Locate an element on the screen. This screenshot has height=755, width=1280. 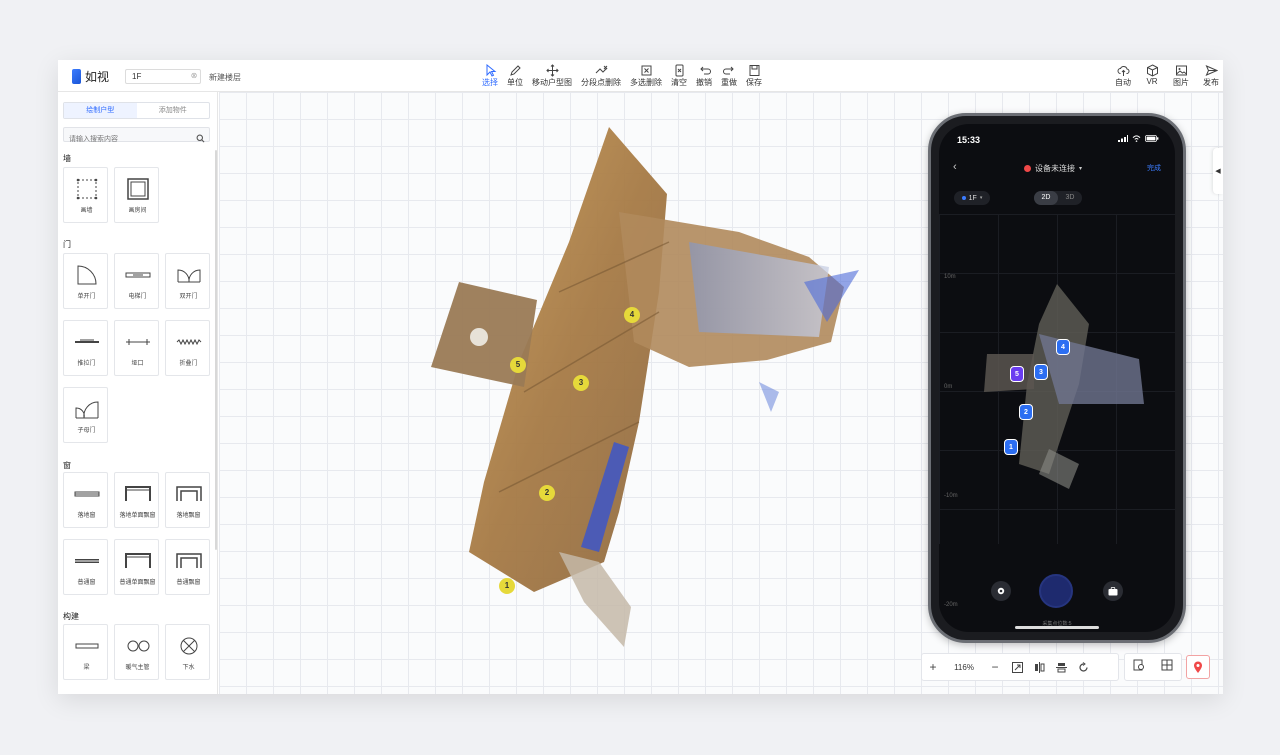
tool-button-3: 分段点删除 is located at coordinates (601, 76).